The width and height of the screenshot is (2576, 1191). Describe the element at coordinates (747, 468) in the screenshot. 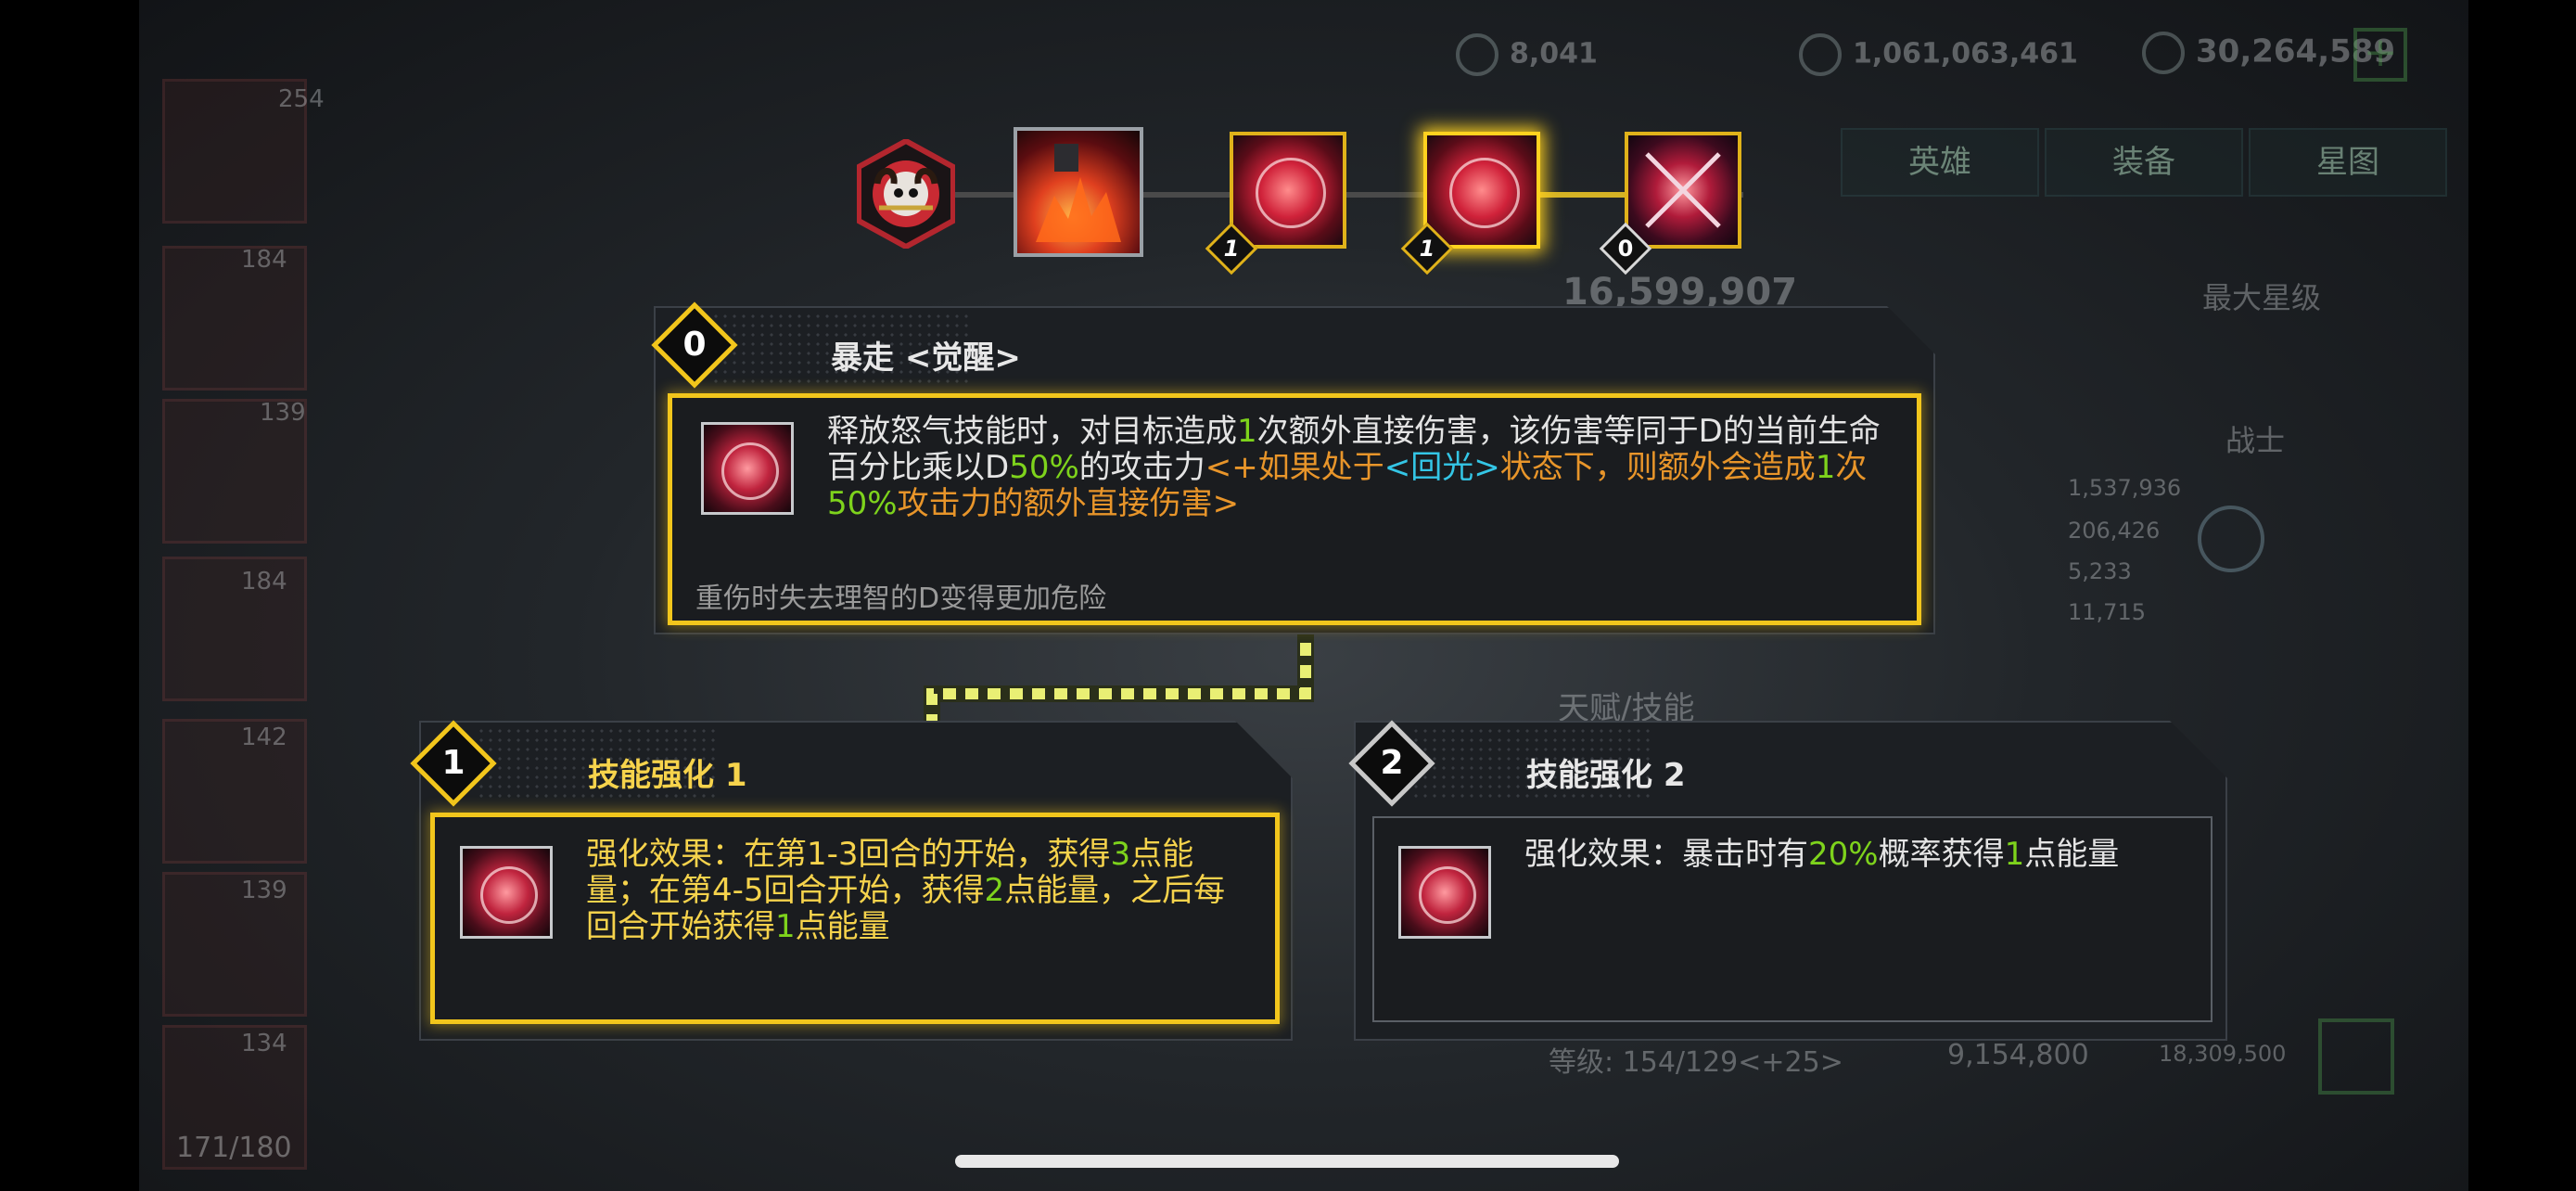

I see `awaken-skill-icon` at that location.